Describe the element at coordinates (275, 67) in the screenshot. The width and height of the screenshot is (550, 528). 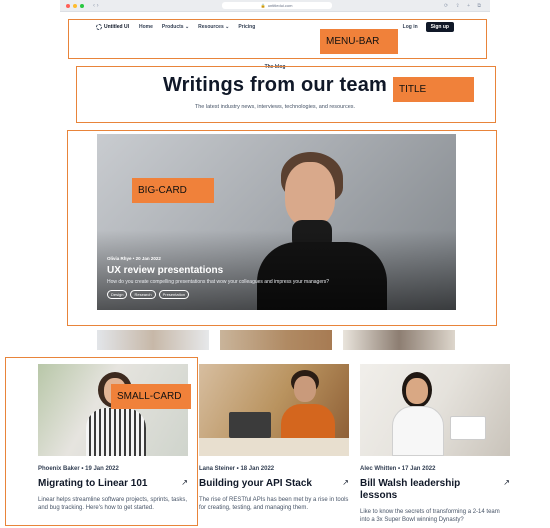
I see `blog-eyebrow: The blog` at that location.